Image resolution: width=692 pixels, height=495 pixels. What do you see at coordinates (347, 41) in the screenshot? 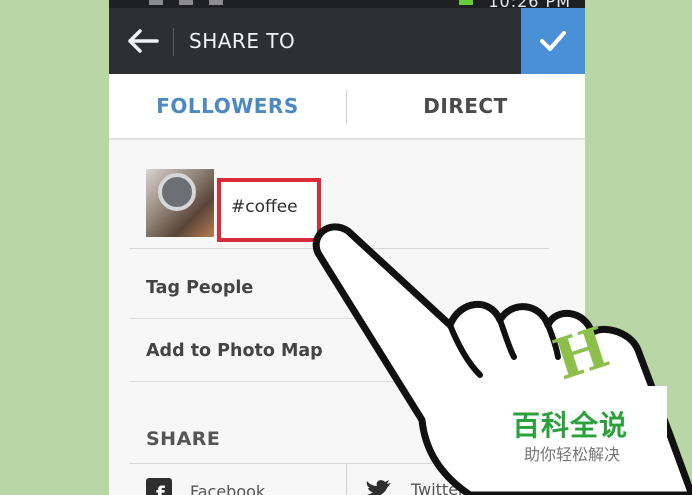
I see `title-bar: SHARE TO` at bounding box center [347, 41].